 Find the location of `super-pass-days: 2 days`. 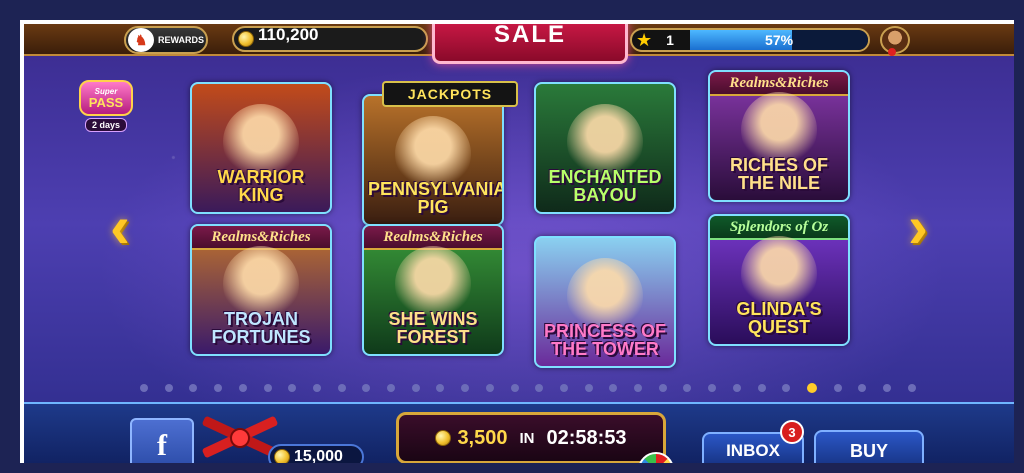

super-pass-days: 2 days is located at coordinates (106, 125).